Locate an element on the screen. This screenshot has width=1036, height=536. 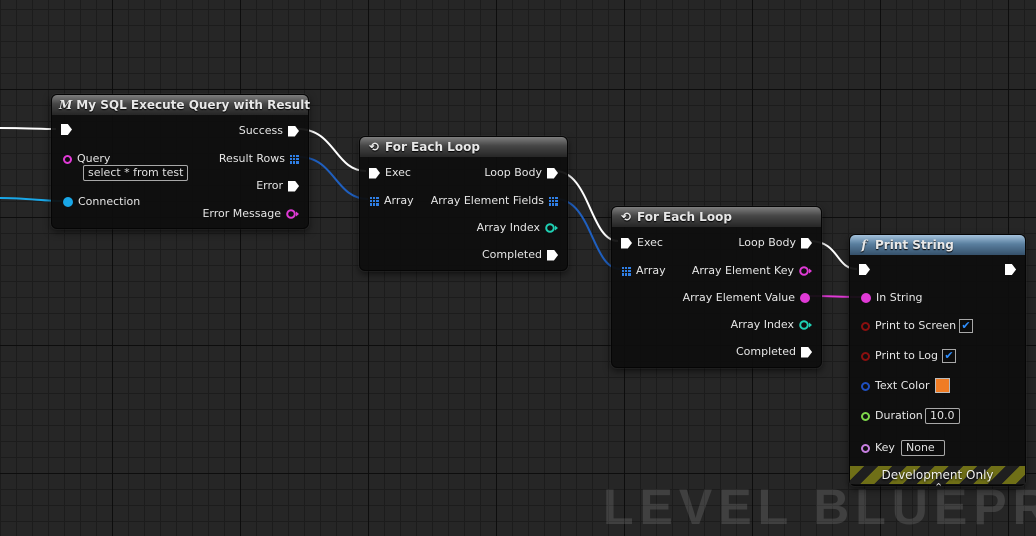
loop1-exec-pin: Exec is located at coordinates (390, 173).